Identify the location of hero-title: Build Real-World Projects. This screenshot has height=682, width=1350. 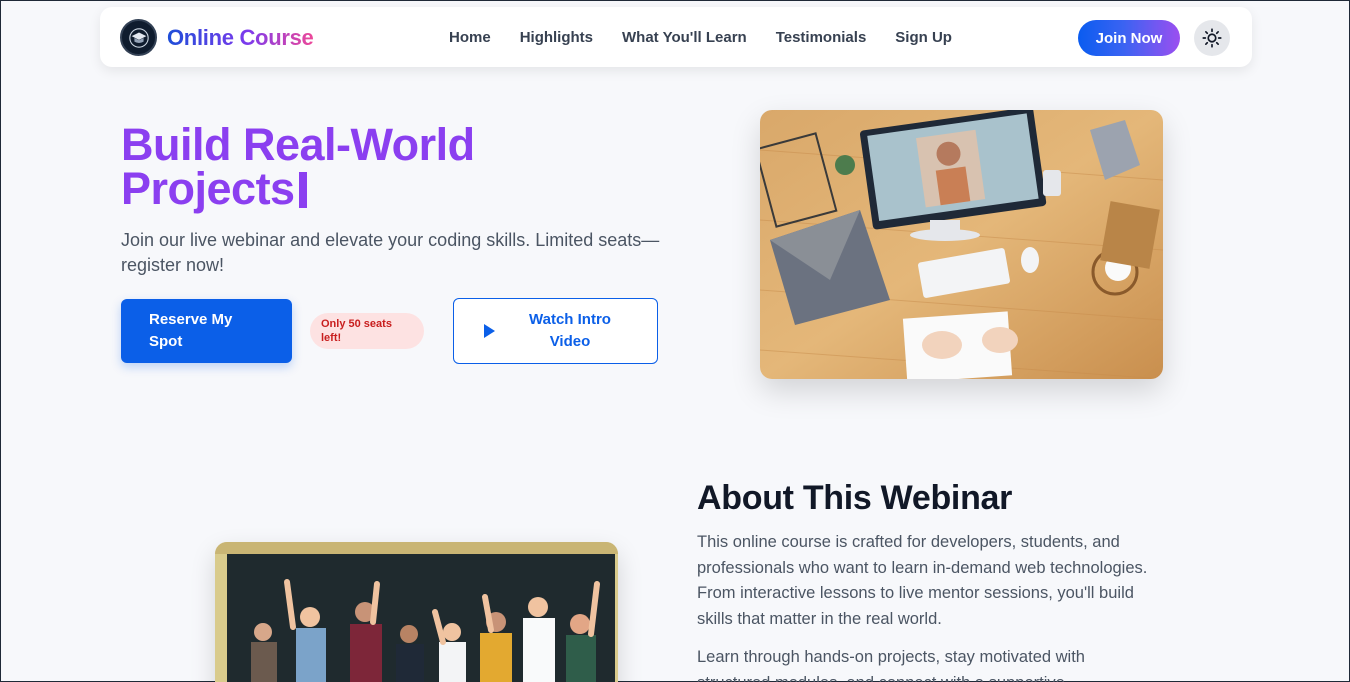
(381, 166).